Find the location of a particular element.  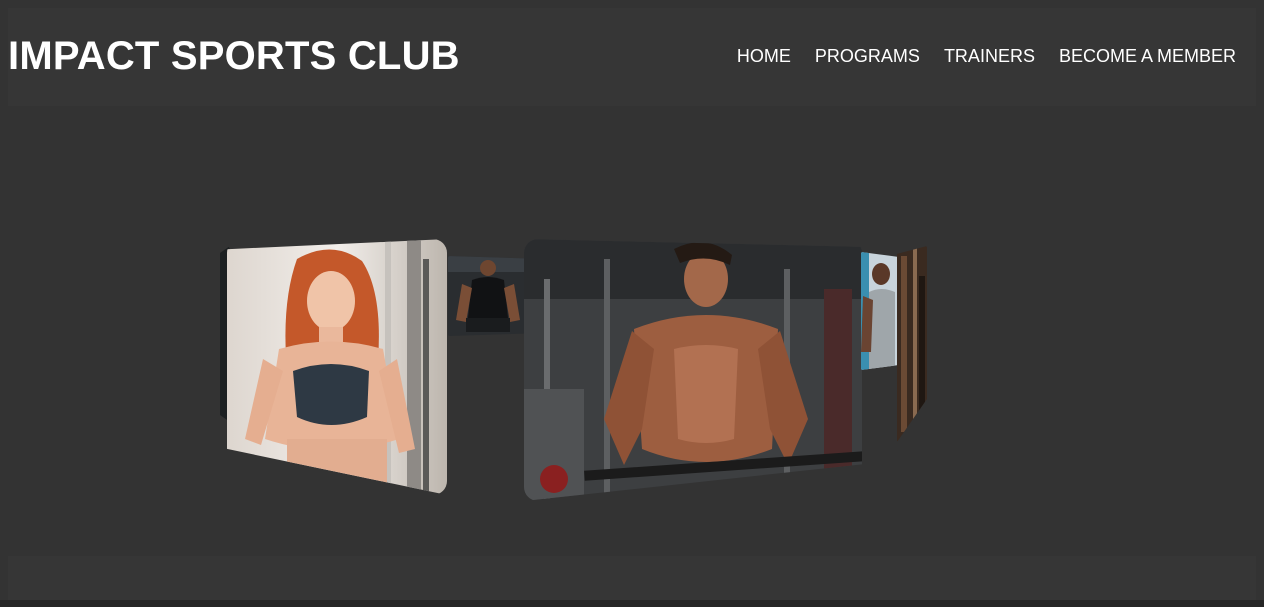

carousel-slide-gym-edge is located at coordinates (912, 344).